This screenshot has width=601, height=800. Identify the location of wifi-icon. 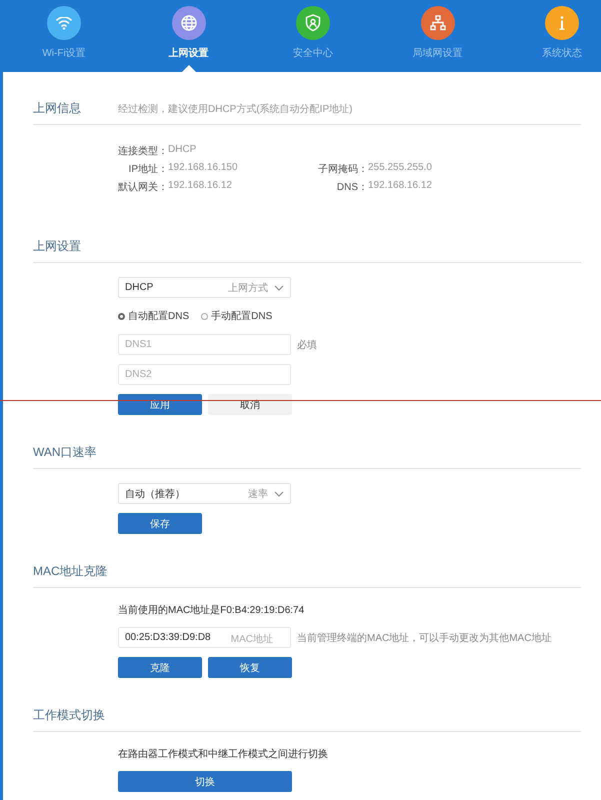
(64, 23).